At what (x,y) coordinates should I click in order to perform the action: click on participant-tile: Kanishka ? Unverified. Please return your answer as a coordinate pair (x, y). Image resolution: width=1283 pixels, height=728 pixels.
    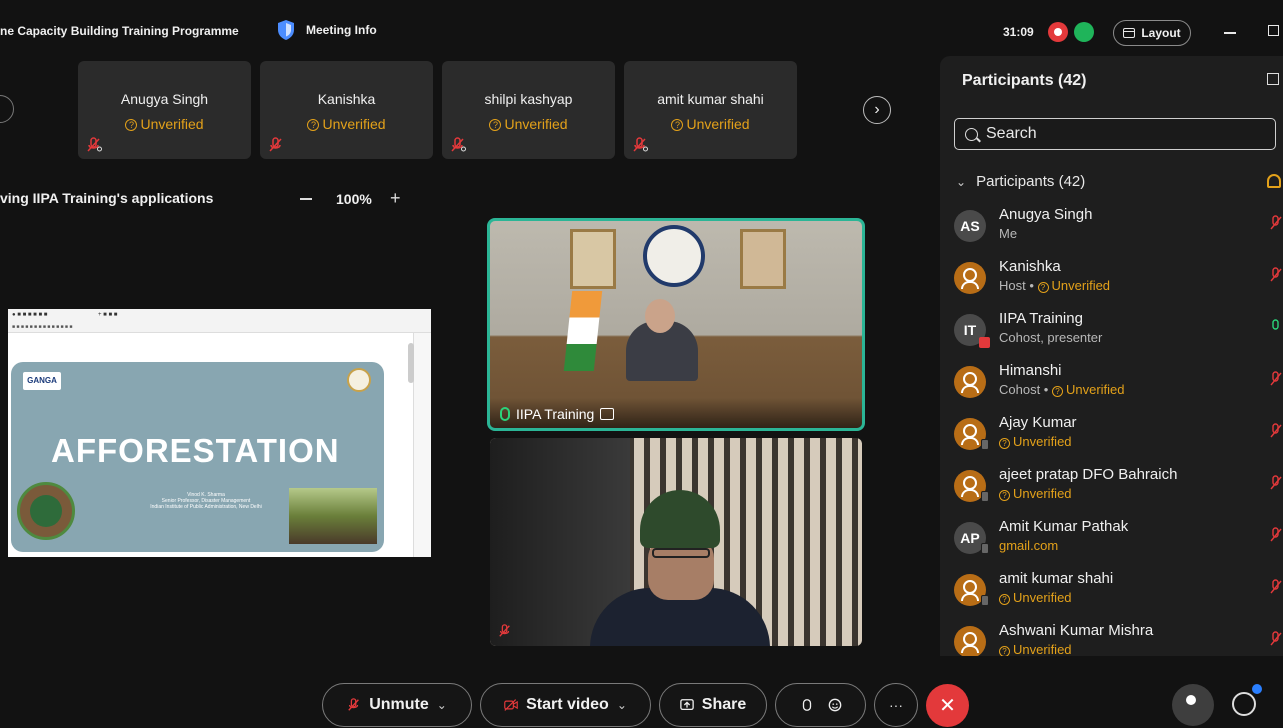
    Looking at the image, I should click on (346, 110).